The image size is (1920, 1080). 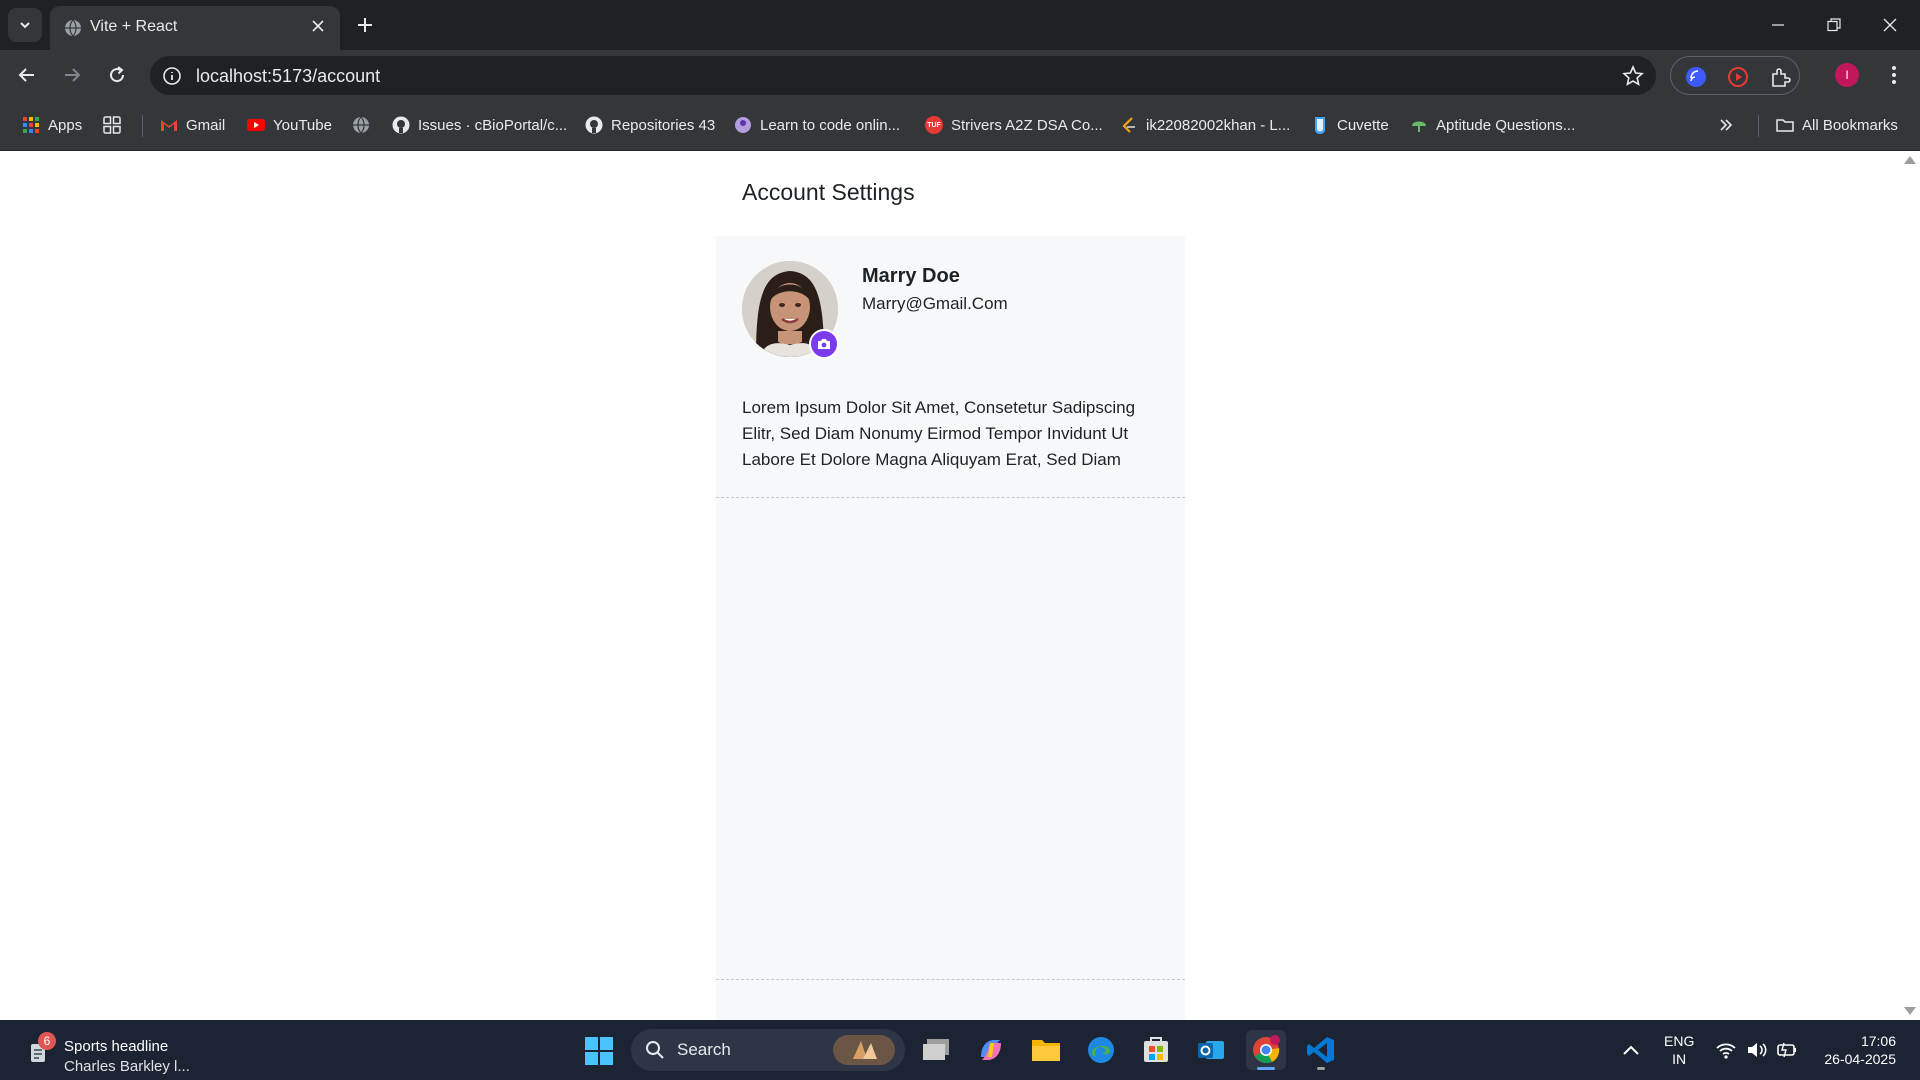 What do you see at coordinates (1156, 1050) in the screenshot?
I see `microsoft-store-button` at bounding box center [1156, 1050].